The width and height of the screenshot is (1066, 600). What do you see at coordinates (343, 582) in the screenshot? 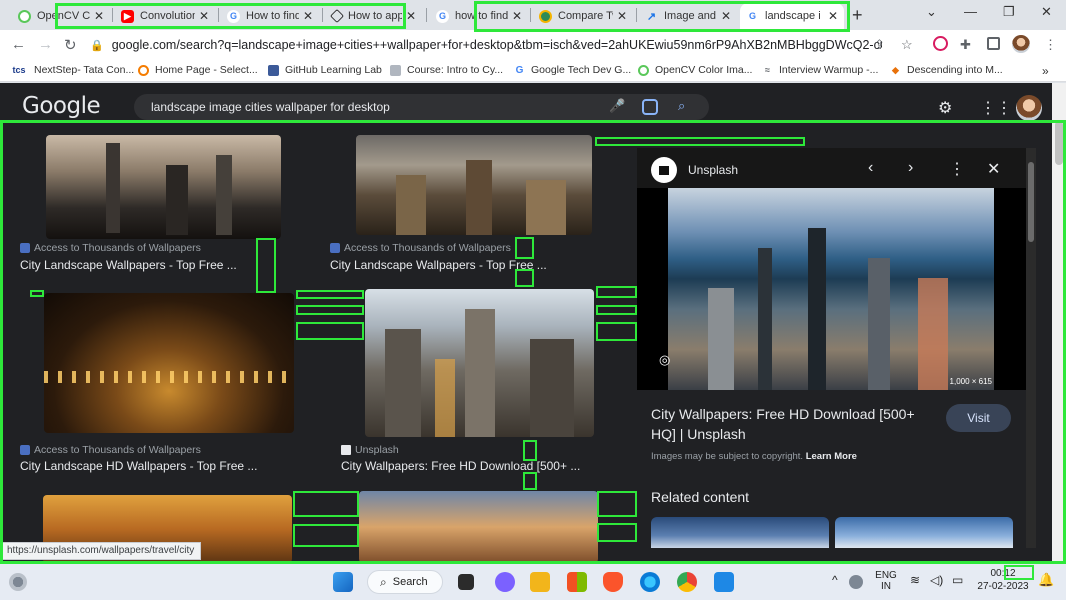
I see `start-windows-icon` at bounding box center [343, 582].